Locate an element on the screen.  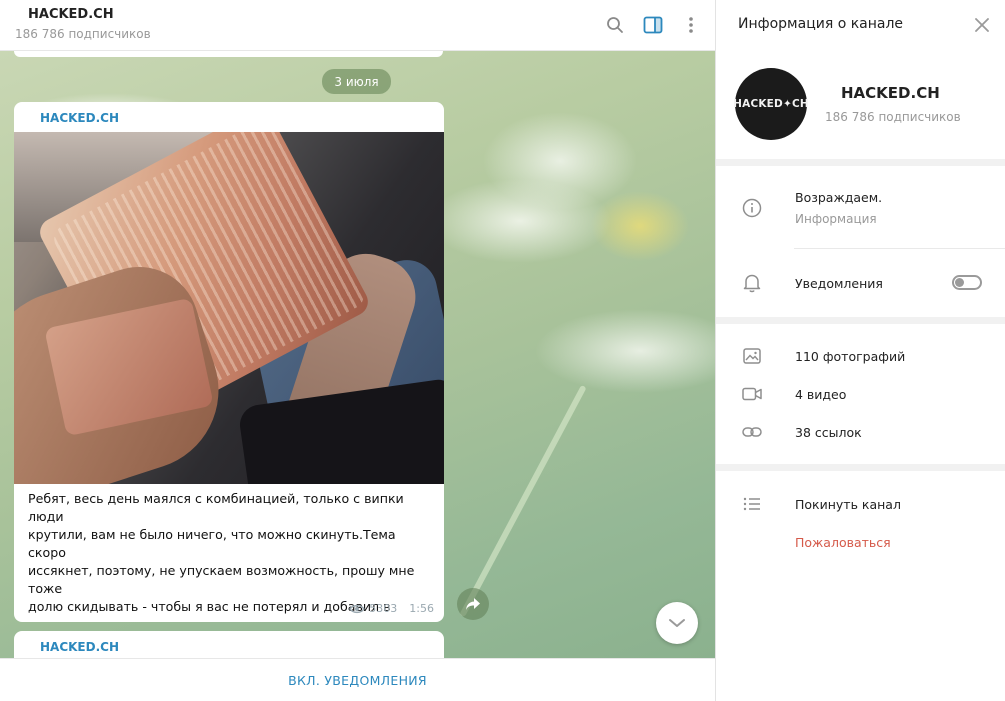
toggle-knob is located at coordinates (959, 282).